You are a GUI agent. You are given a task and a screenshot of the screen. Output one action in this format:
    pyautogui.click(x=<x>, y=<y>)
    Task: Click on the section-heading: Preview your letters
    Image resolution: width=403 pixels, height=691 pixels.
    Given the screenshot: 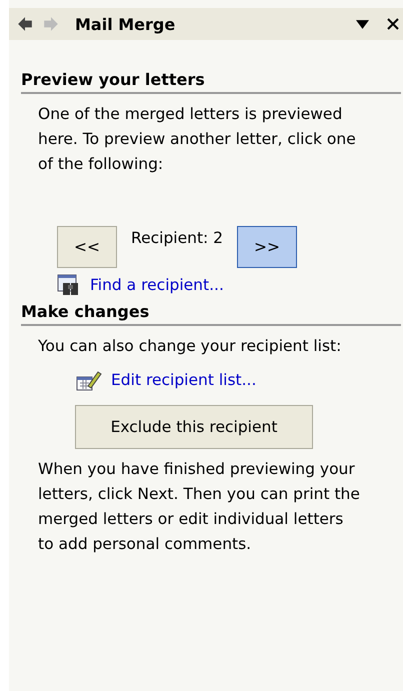 What is the action you would take?
    pyautogui.click(x=211, y=82)
    